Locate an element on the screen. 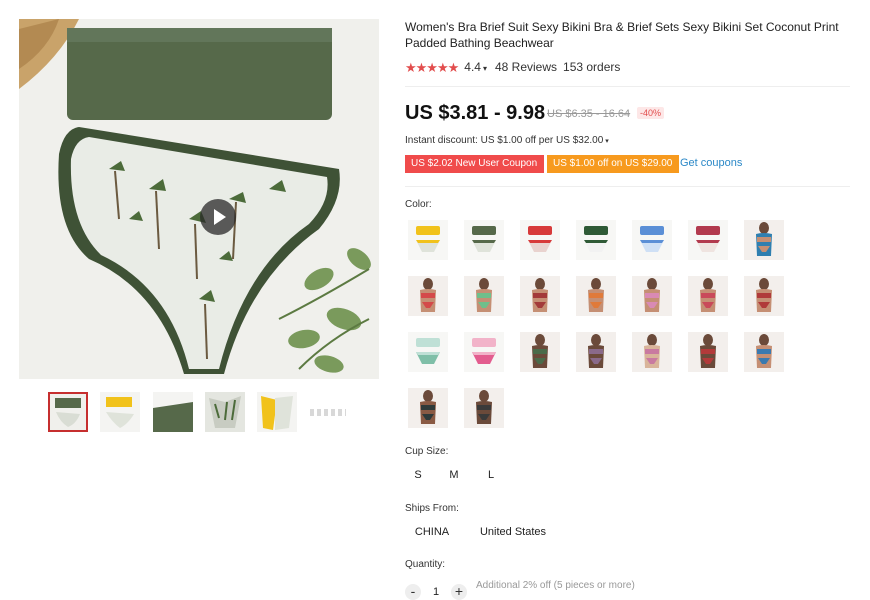 This screenshot has width=870, height=600. ships-from-united-states: United States is located at coordinates (513, 532).